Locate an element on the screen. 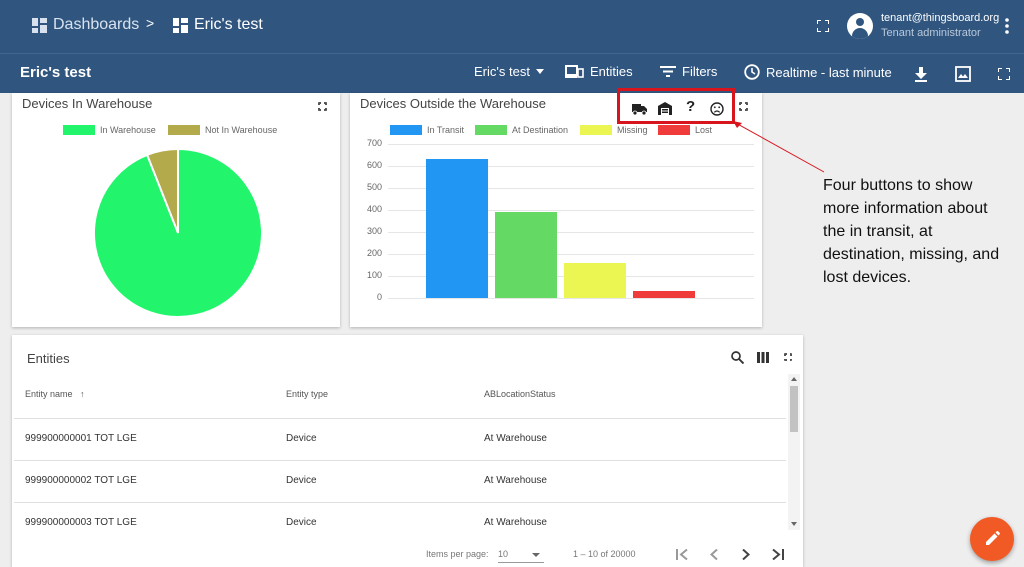  annotation-arrow is located at coordinates (779, 147).